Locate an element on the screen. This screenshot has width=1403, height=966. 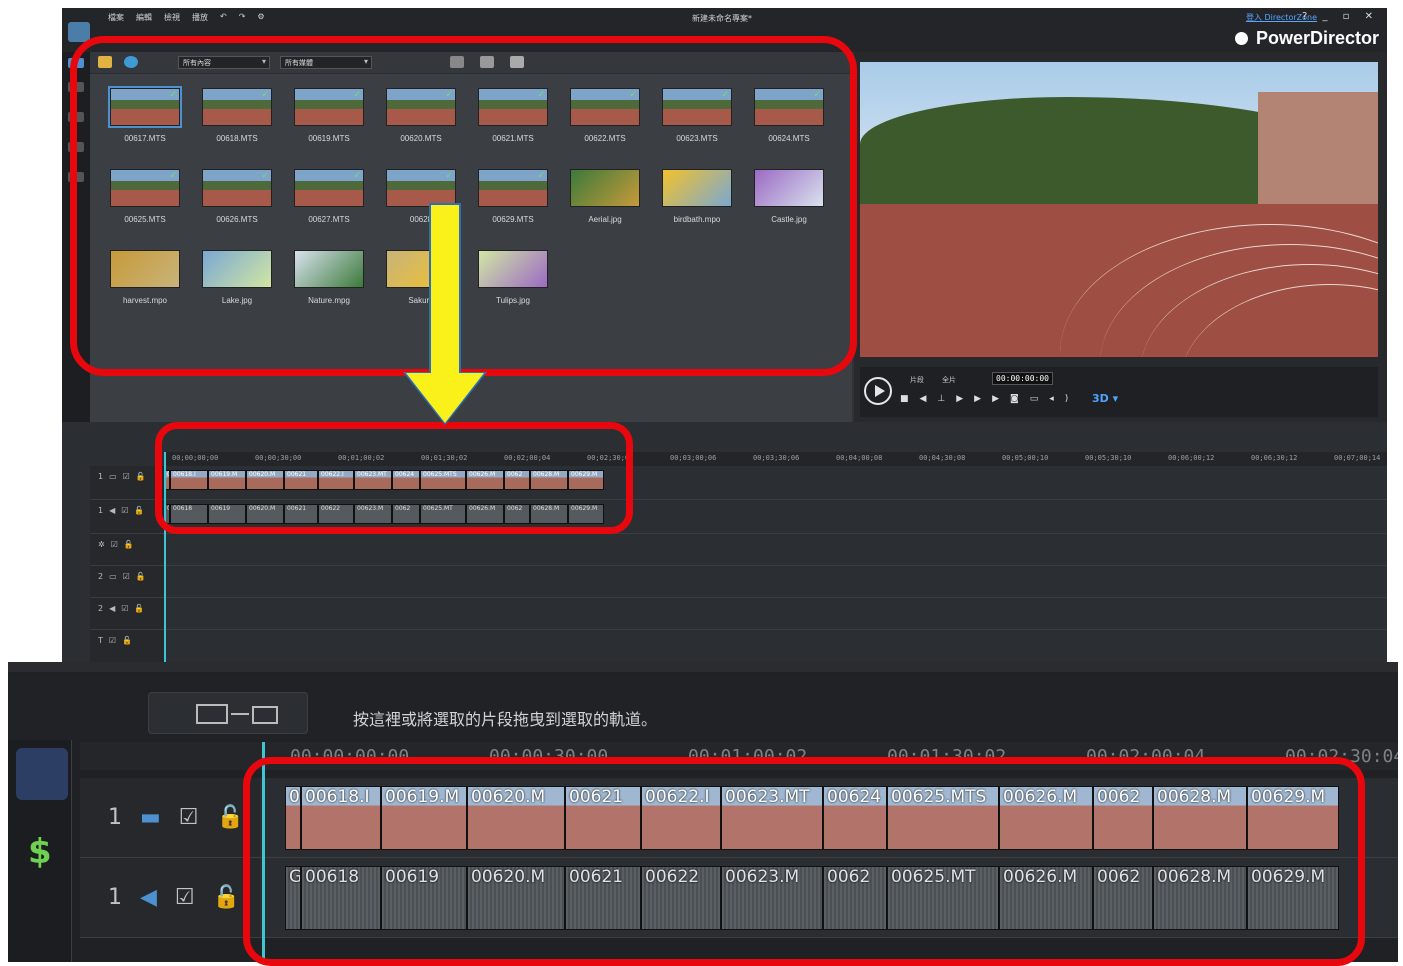
zoom-video-clip: 00621 is located at coordinates (603, 818).